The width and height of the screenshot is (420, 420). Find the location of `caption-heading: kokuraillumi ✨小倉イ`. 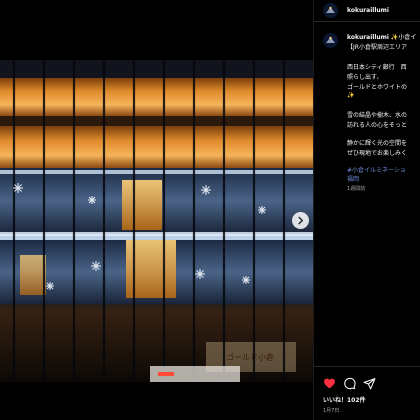

caption-heading: kokuraillumi ✨小倉イ is located at coordinates (383, 38).